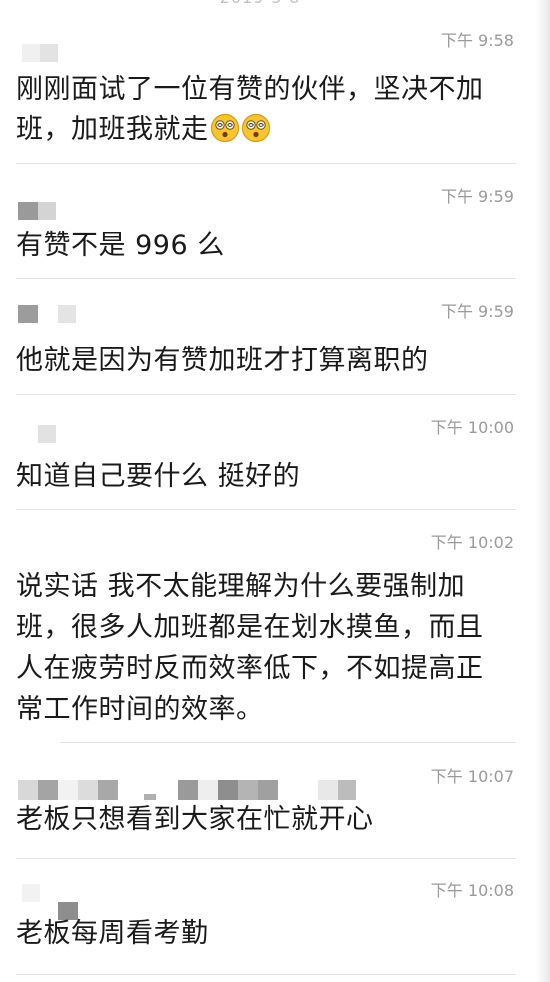 The image size is (550, 982). Describe the element at coordinates (472, 890) in the screenshot. I see `message-time: 下午 10:08` at that location.